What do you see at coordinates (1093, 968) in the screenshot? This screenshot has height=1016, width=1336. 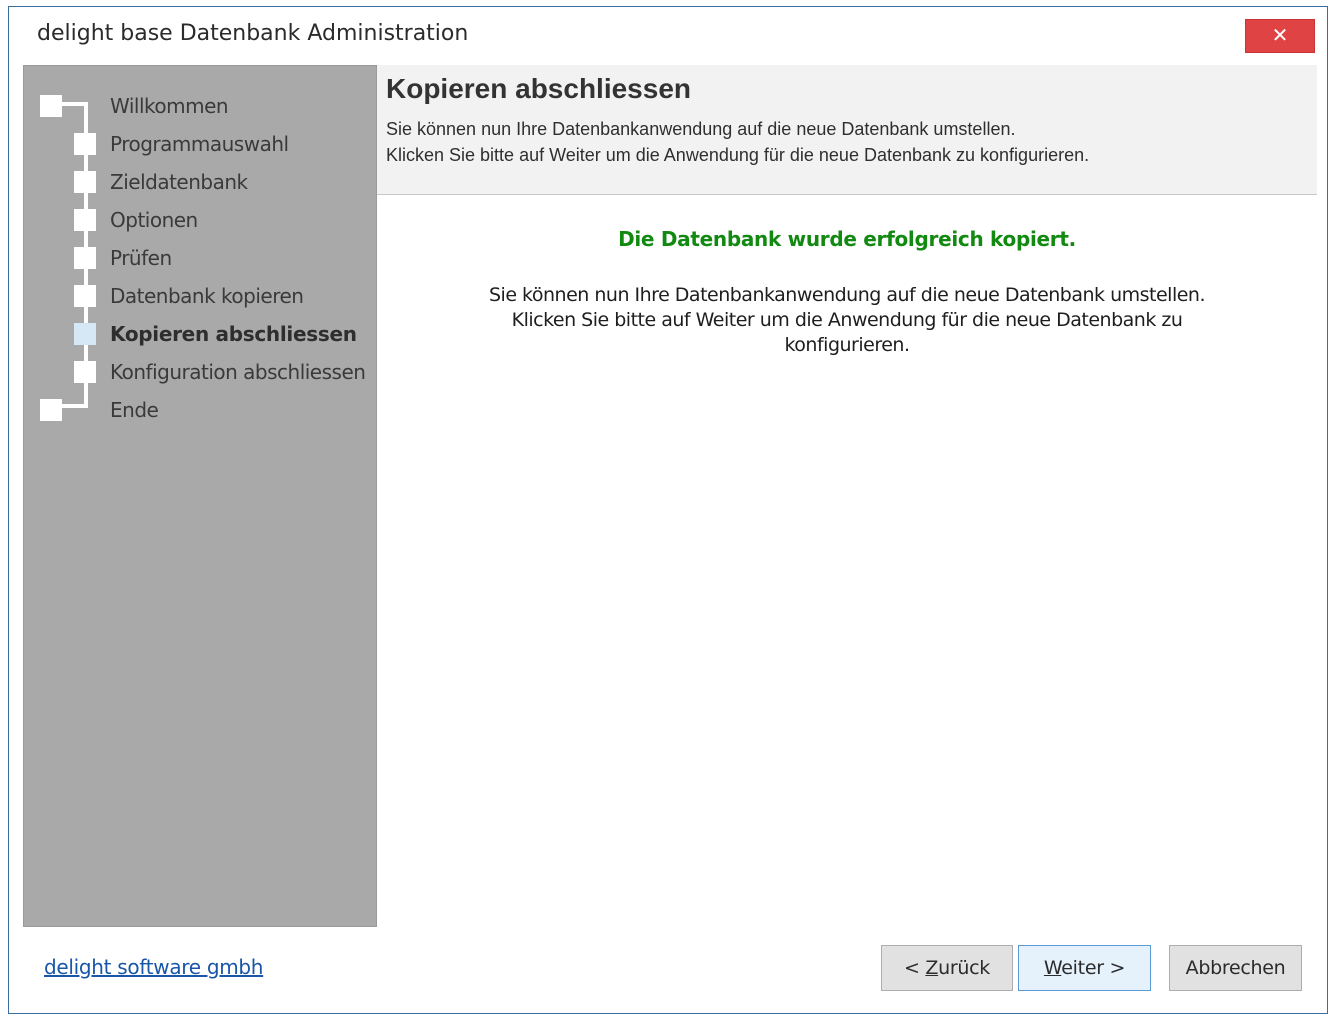 I see `next-label-rest: eiter >` at bounding box center [1093, 968].